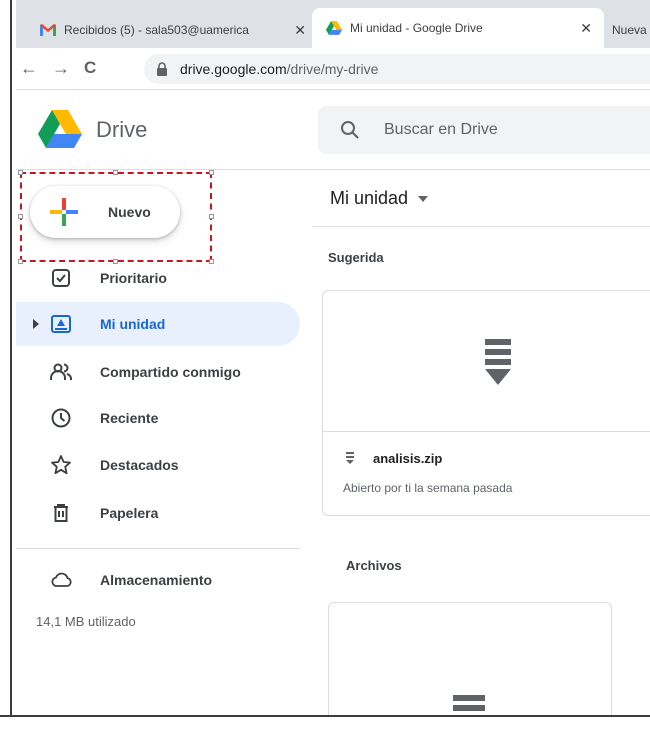 The image size is (650, 733). What do you see at coordinates (162, 69) in the screenshot?
I see `lock-icon` at bounding box center [162, 69].